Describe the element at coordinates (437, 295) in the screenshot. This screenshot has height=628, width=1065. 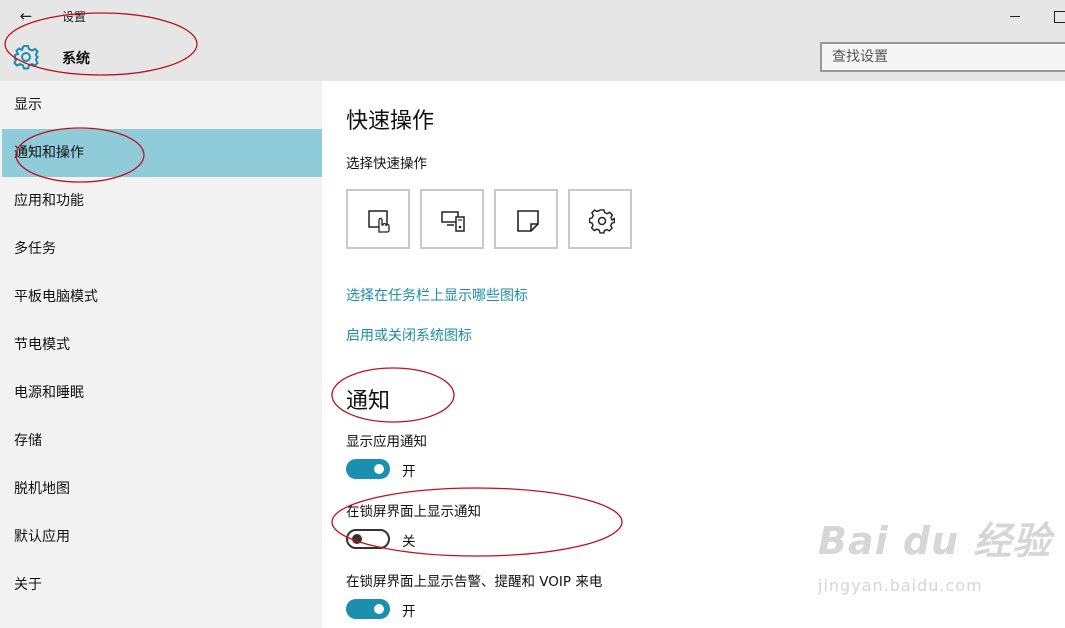
I see `taskbar-icons-link: 选择在任务栏上显示哪些图标` at that location.